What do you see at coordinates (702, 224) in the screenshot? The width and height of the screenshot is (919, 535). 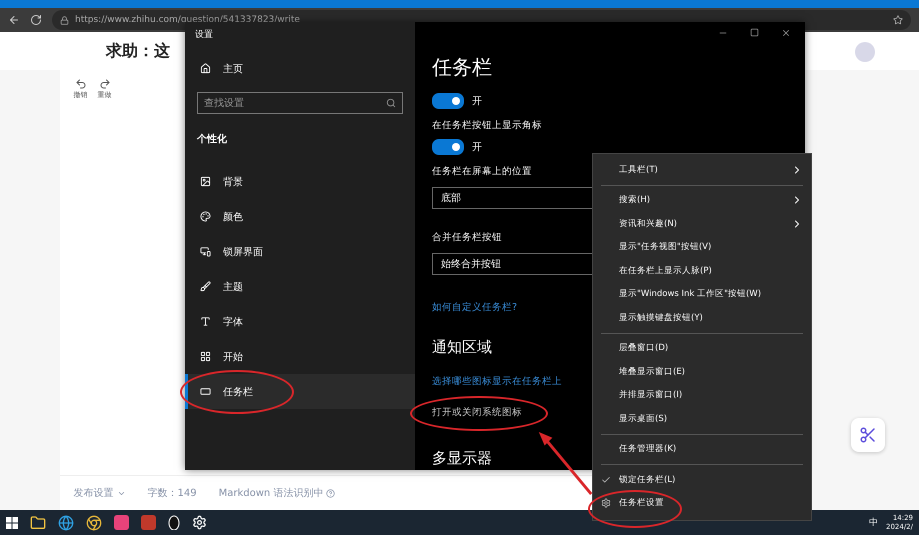 I see `menu-item: 资讯和兴趣(N)` at bounding box center [702, 224].